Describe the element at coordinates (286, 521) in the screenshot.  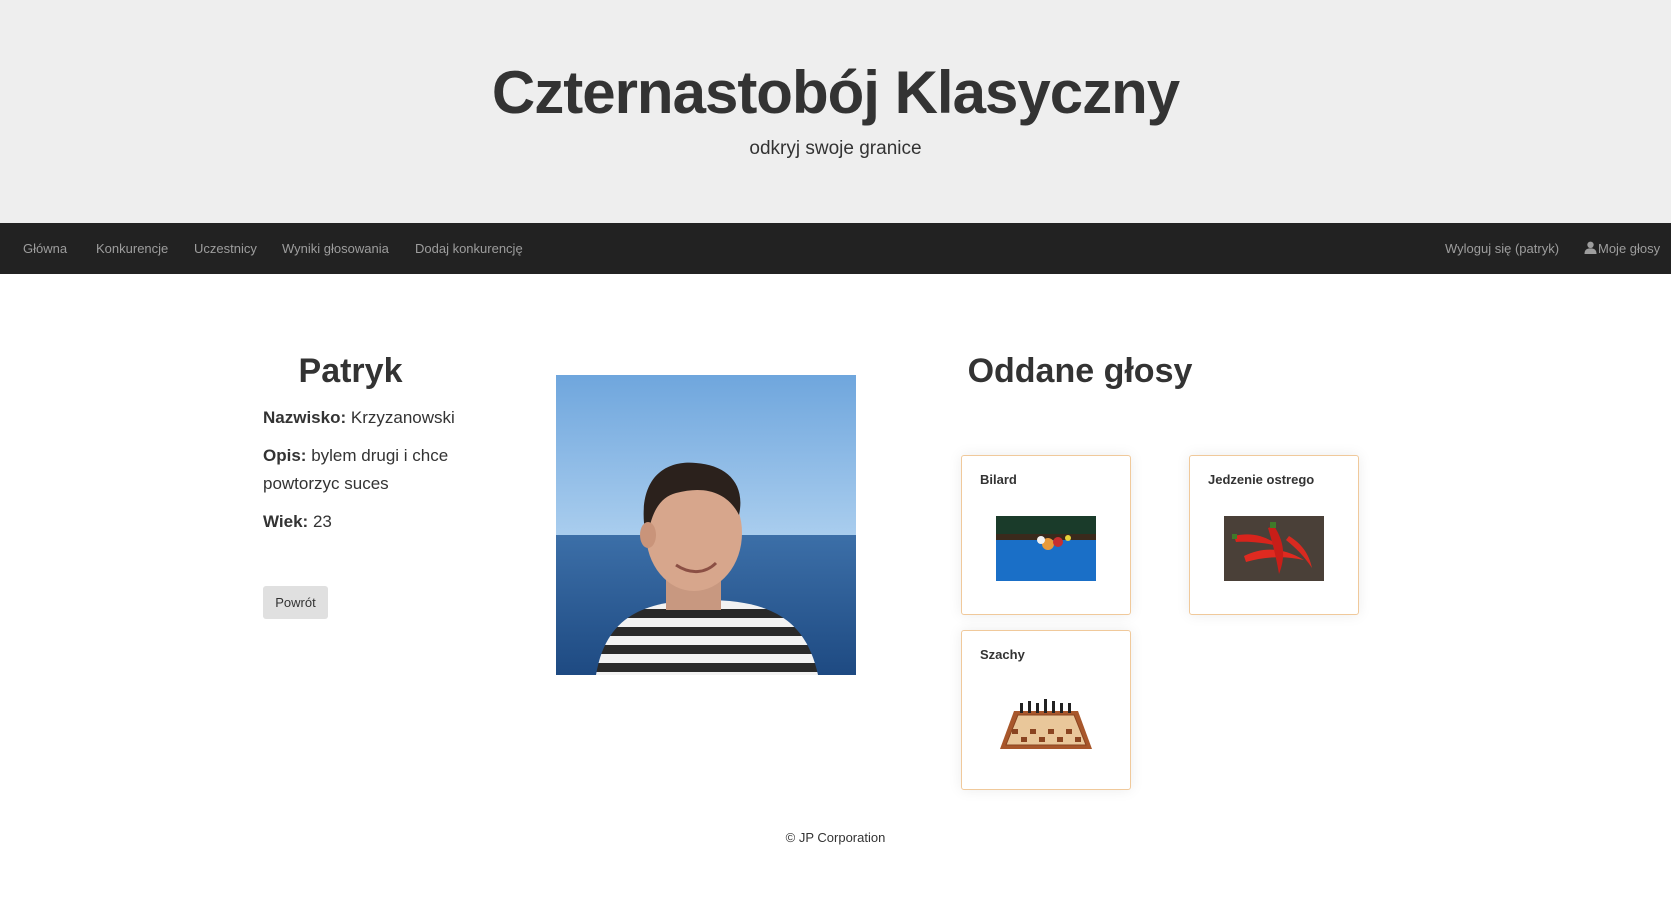
I see `age-label: Wiek:` at that location.